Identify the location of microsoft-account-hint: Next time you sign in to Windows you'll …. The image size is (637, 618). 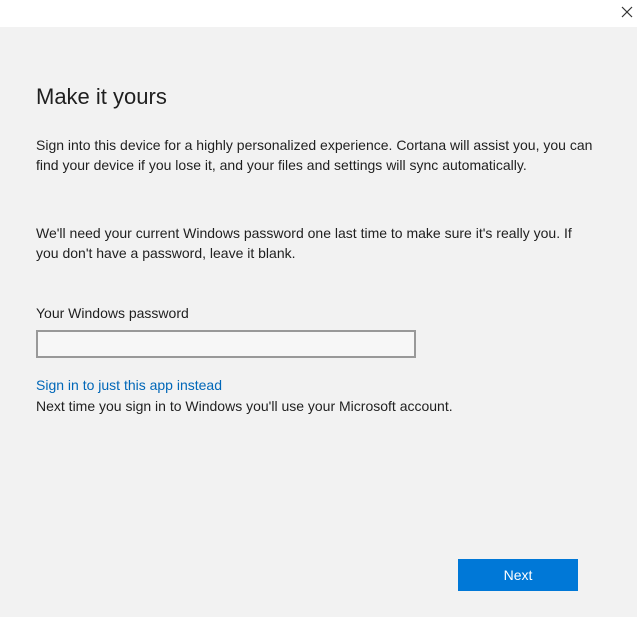
(244, 406).